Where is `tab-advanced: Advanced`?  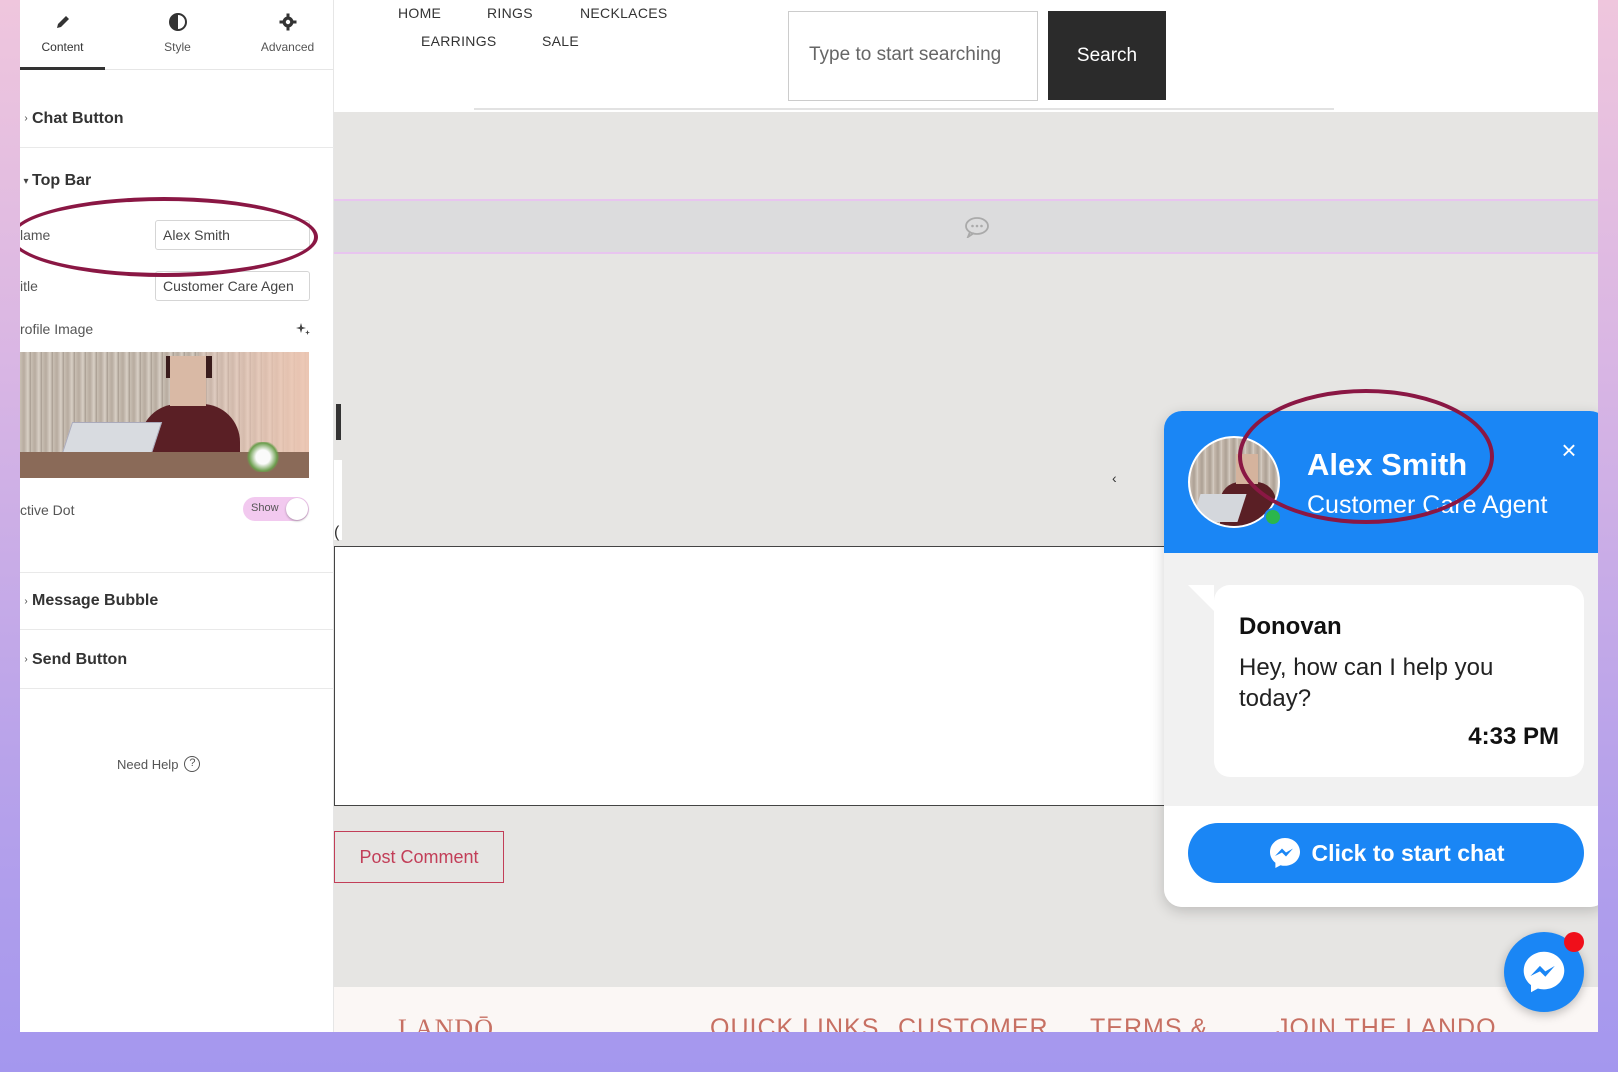 tab-advanced: Advanced is located at coordinates (287, 35).